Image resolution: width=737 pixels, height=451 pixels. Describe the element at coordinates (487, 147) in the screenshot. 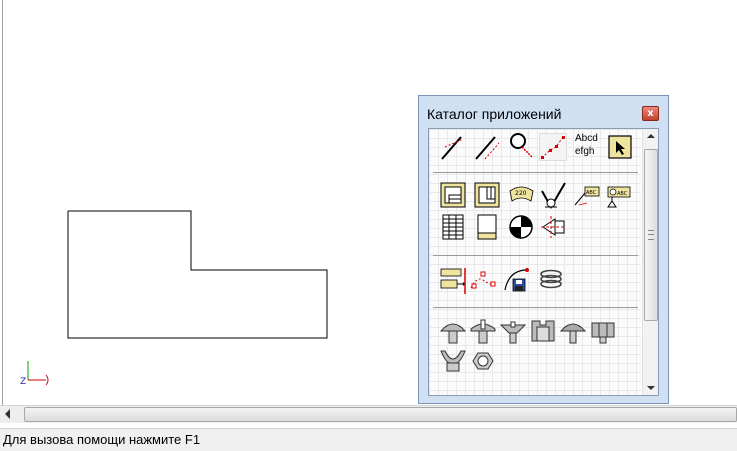

I see `parallel-line-tool-icon` at that location.